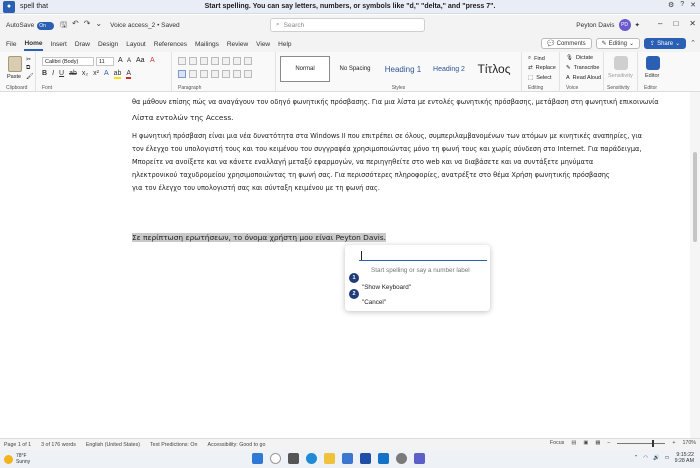 Image resolution: width=700 pixels, height=468 pixels. I want to click on show-marks-icon, so click(248, 61).